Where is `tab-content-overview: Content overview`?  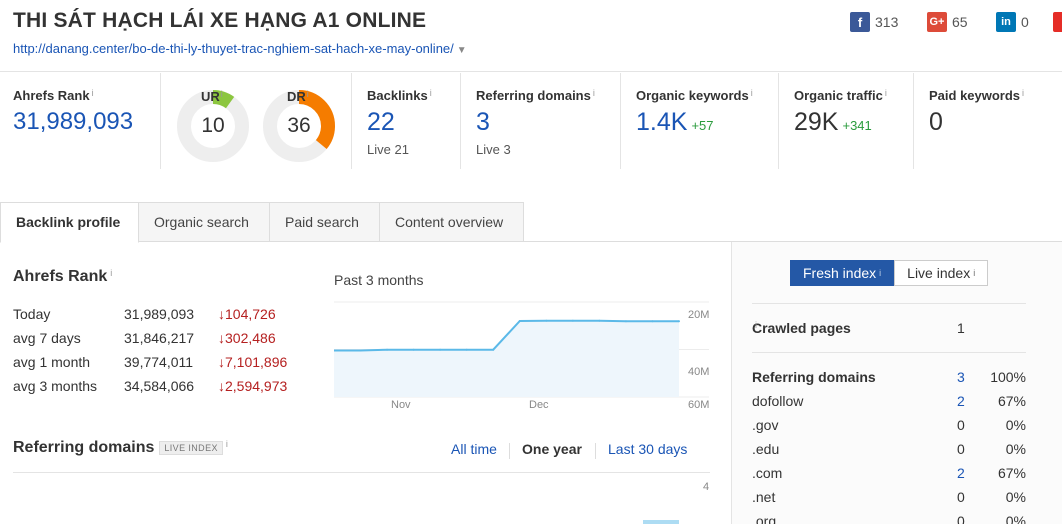
tab-content-overview: Content overview is located at coordinates (451, 222).